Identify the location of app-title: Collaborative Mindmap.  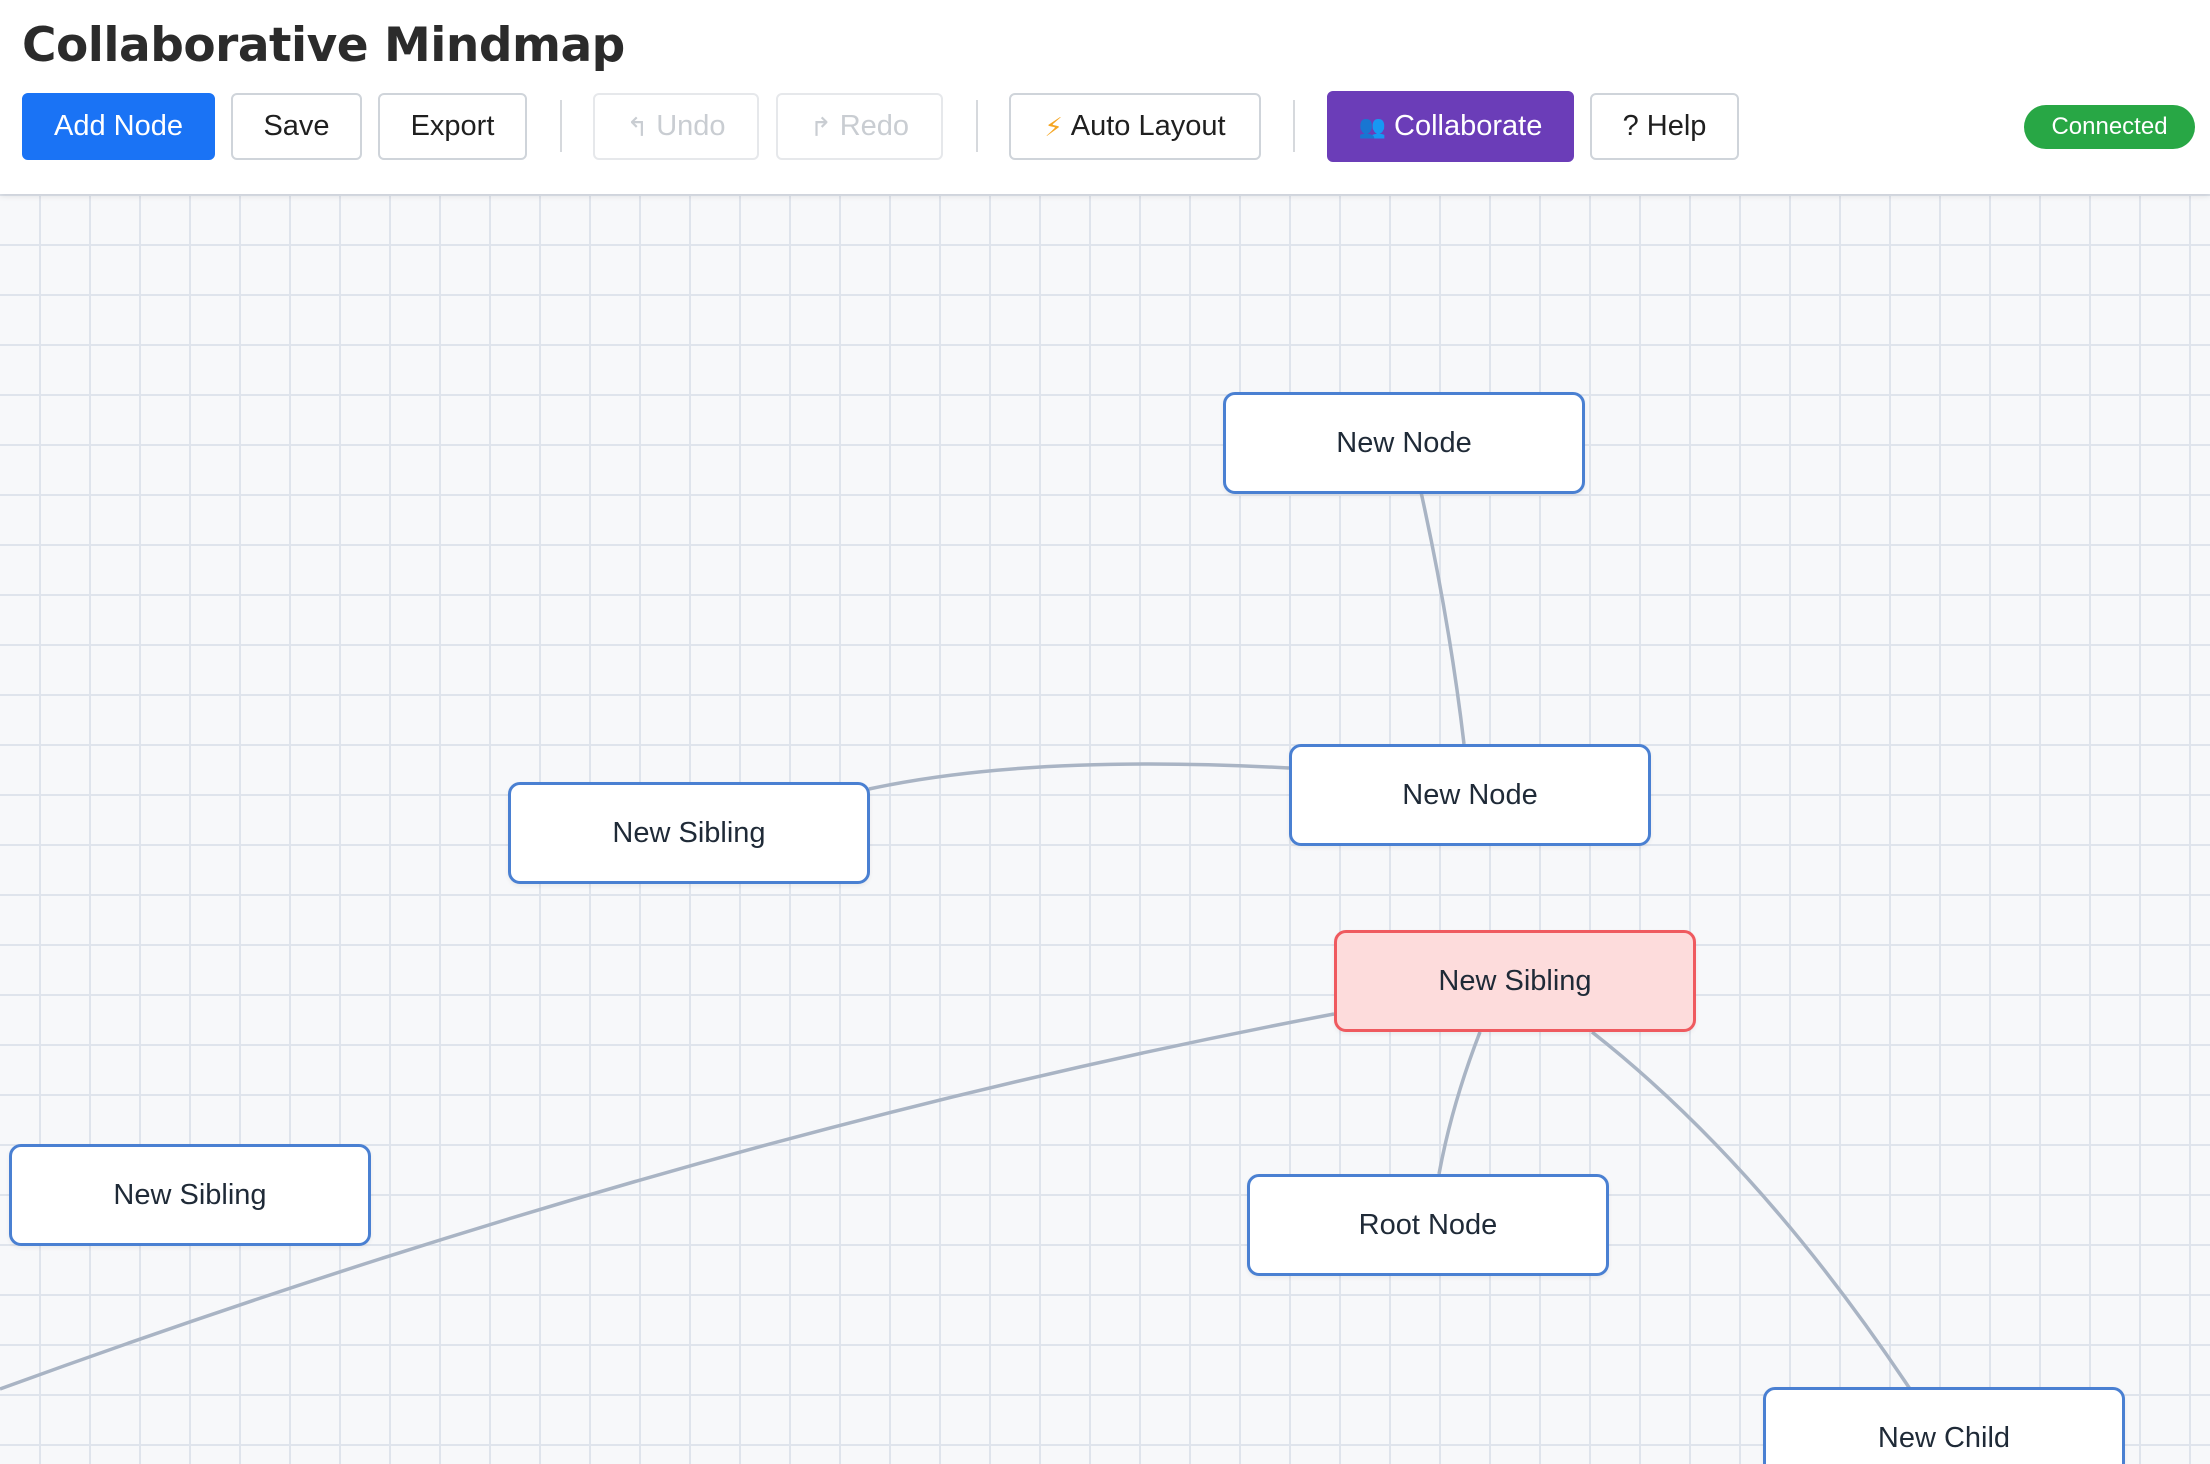
(323, 45).